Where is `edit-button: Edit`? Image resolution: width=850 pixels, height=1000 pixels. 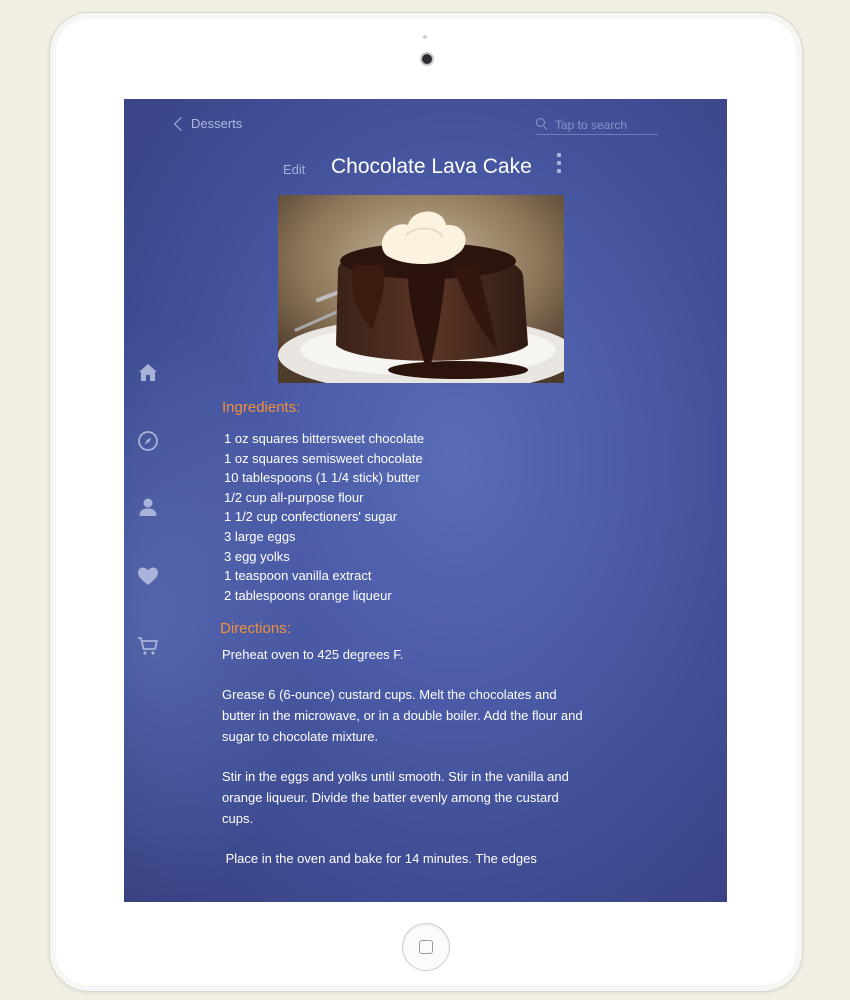
edit-button: Edit is located at coordinates (294, 169).